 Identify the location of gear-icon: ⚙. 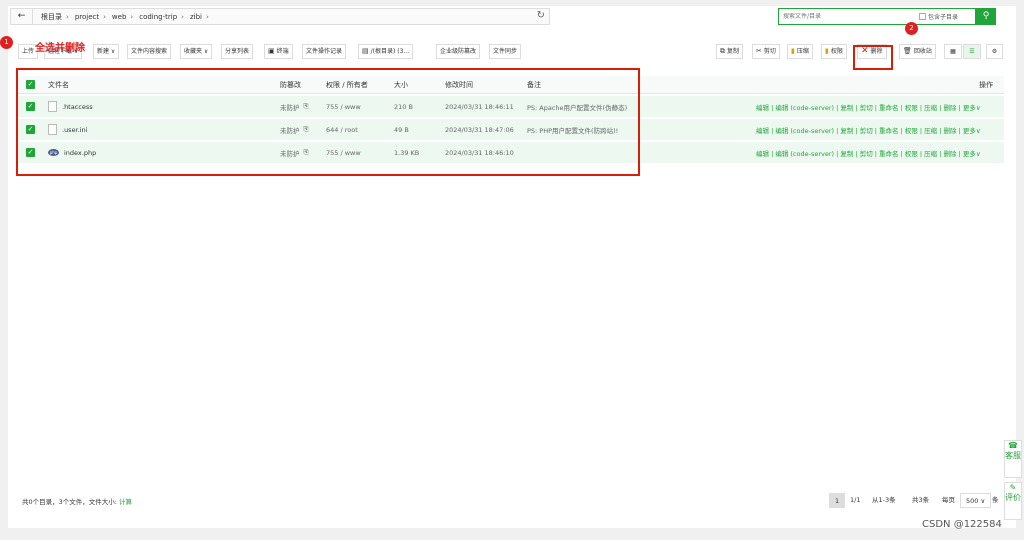
(994, 51).